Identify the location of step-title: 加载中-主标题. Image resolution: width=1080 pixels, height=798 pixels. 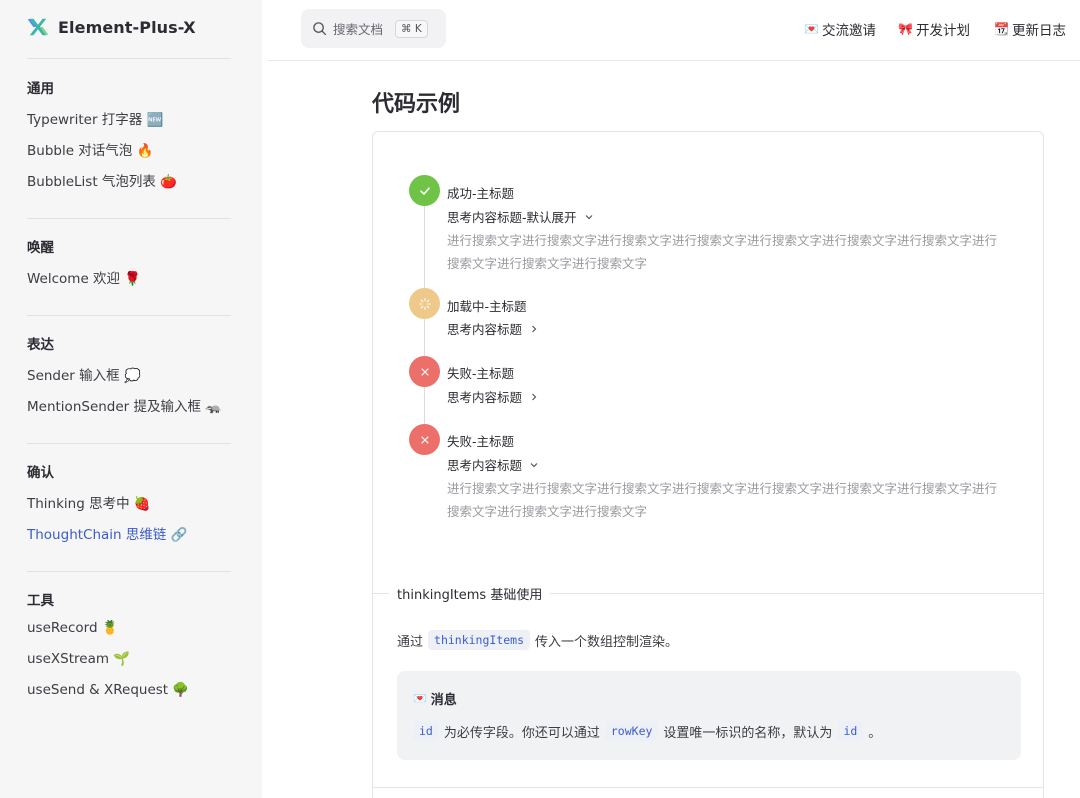
(487, 306).